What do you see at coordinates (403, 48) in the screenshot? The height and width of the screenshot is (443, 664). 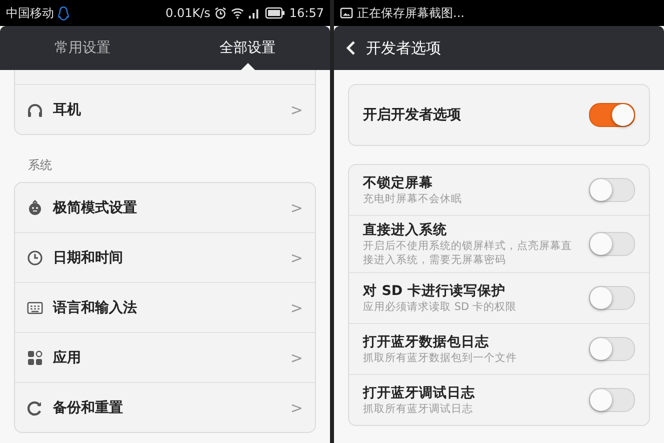 I see `page-title: 开发者选项` at bounding box center [403, 48].